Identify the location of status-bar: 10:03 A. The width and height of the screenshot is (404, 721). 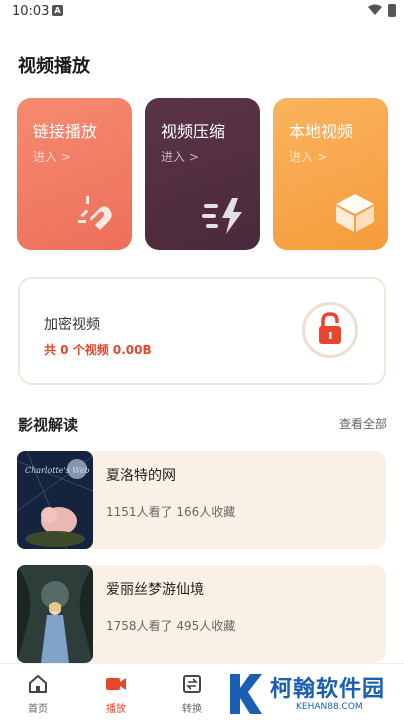
(202, 11).